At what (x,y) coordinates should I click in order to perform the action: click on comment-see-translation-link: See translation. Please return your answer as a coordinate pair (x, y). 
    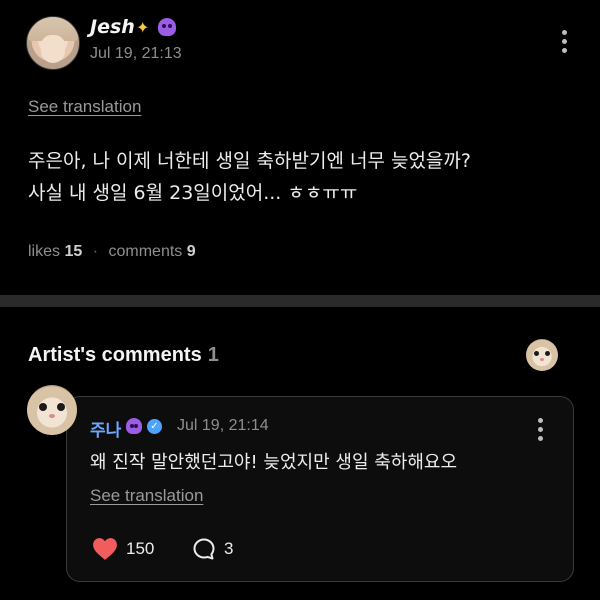
    Looking at the image, I should click on (146, 496).